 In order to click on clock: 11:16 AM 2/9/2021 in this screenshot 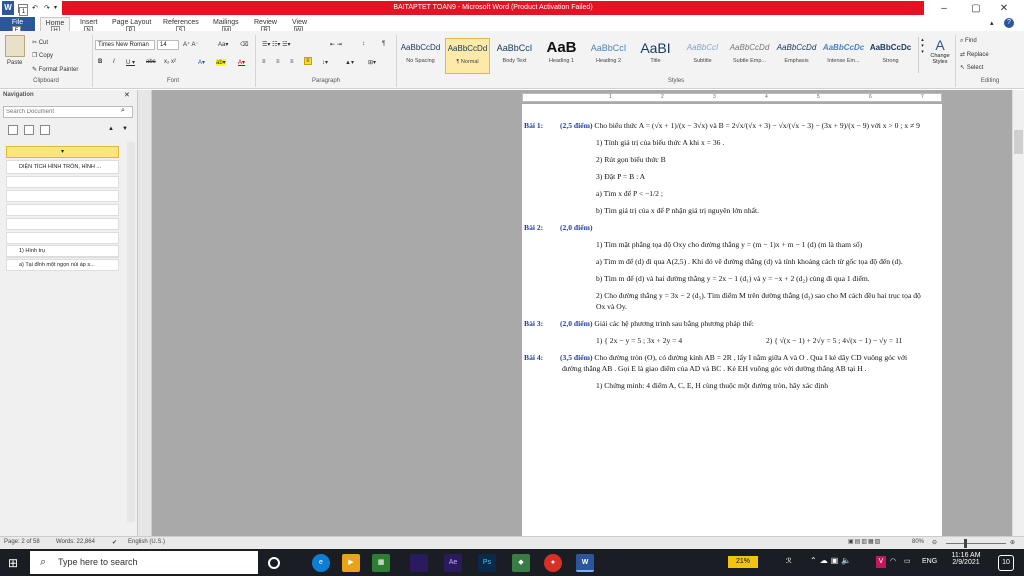, I will do `click(966, 559)`.